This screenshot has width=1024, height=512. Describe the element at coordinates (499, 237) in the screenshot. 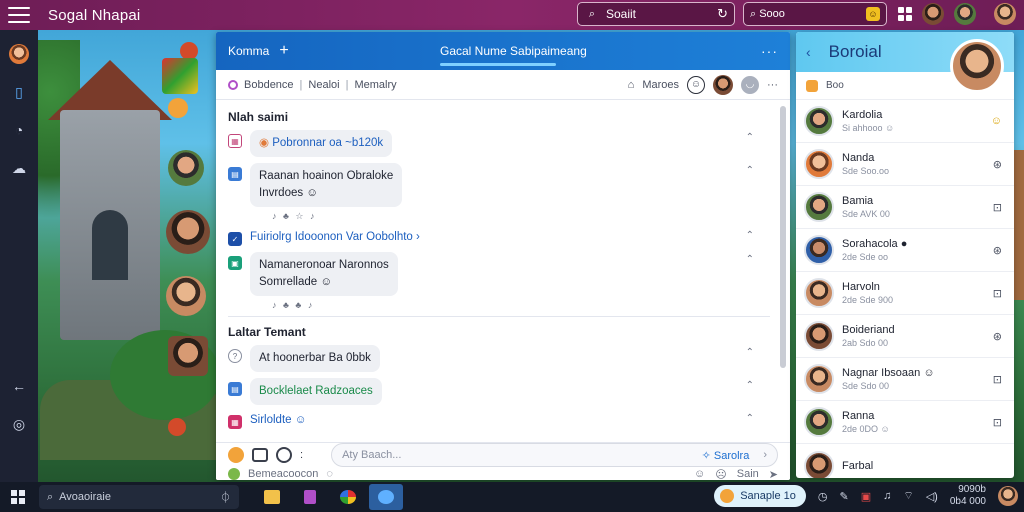

I see `list-item: ✓ Fuiriolrg Idooonon Var Oobolhto › ⌃` at that location.